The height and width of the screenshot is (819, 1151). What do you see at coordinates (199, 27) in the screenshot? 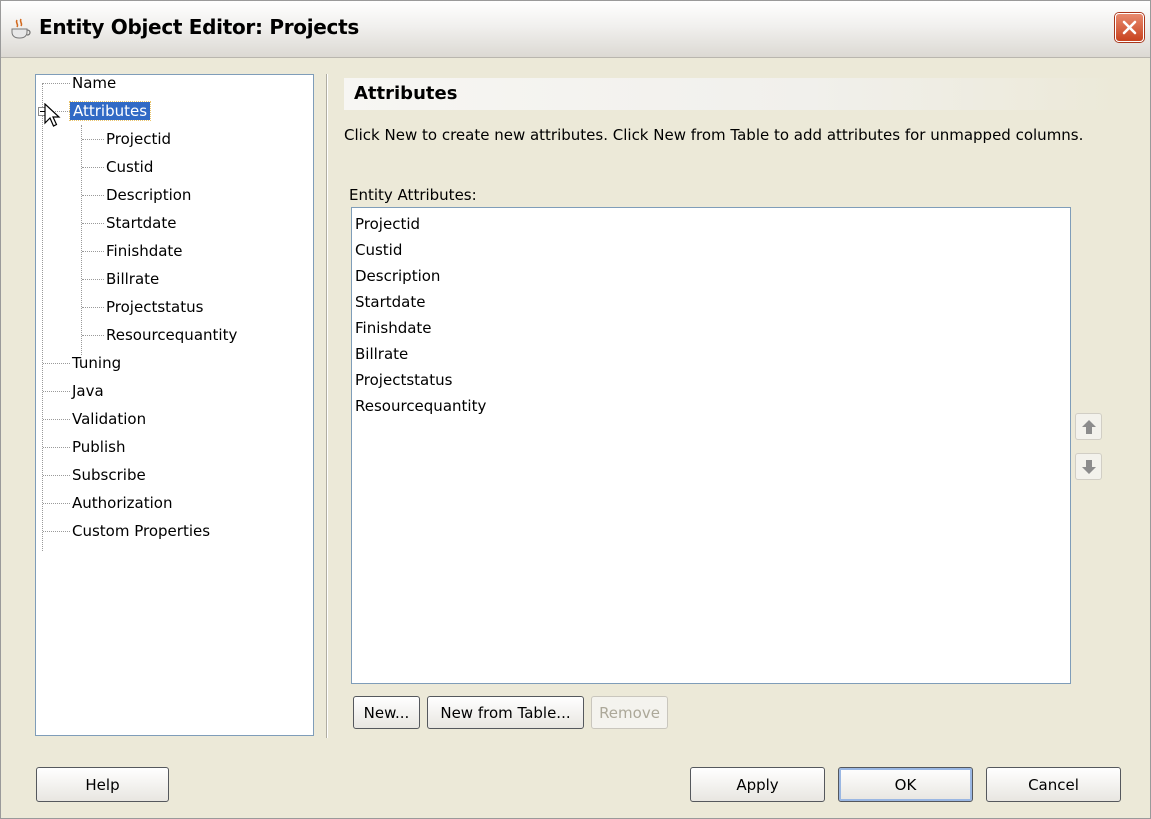
I see `window-title: Entity Object Editor: Projects` at bounding box center [199, 27].